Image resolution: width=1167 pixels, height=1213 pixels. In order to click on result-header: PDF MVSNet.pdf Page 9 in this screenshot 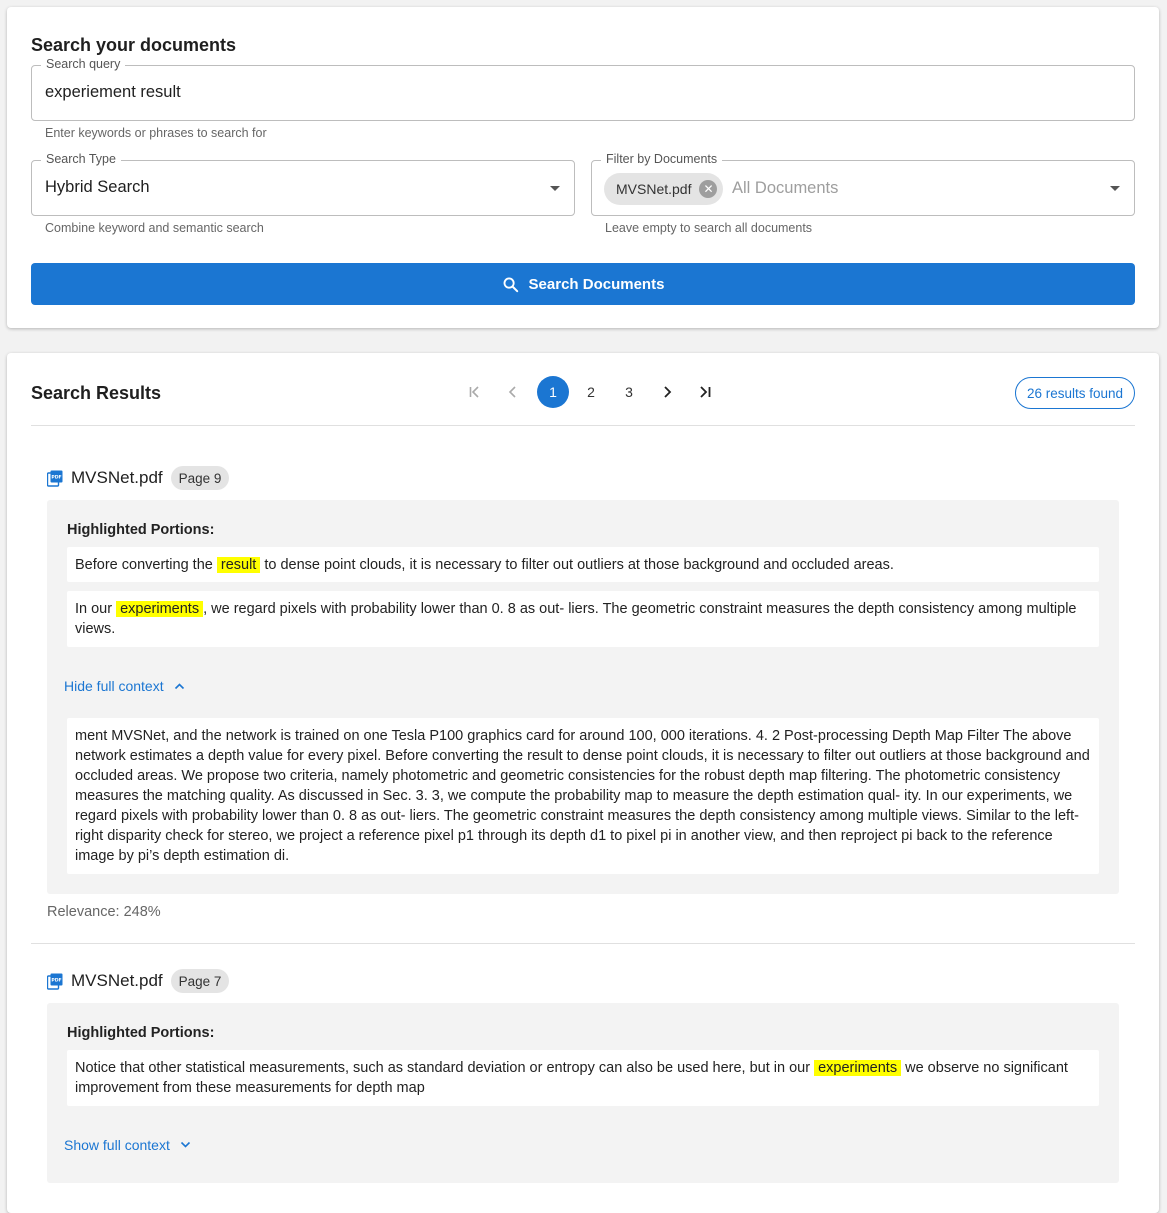, I will do `click(138, 478)`.